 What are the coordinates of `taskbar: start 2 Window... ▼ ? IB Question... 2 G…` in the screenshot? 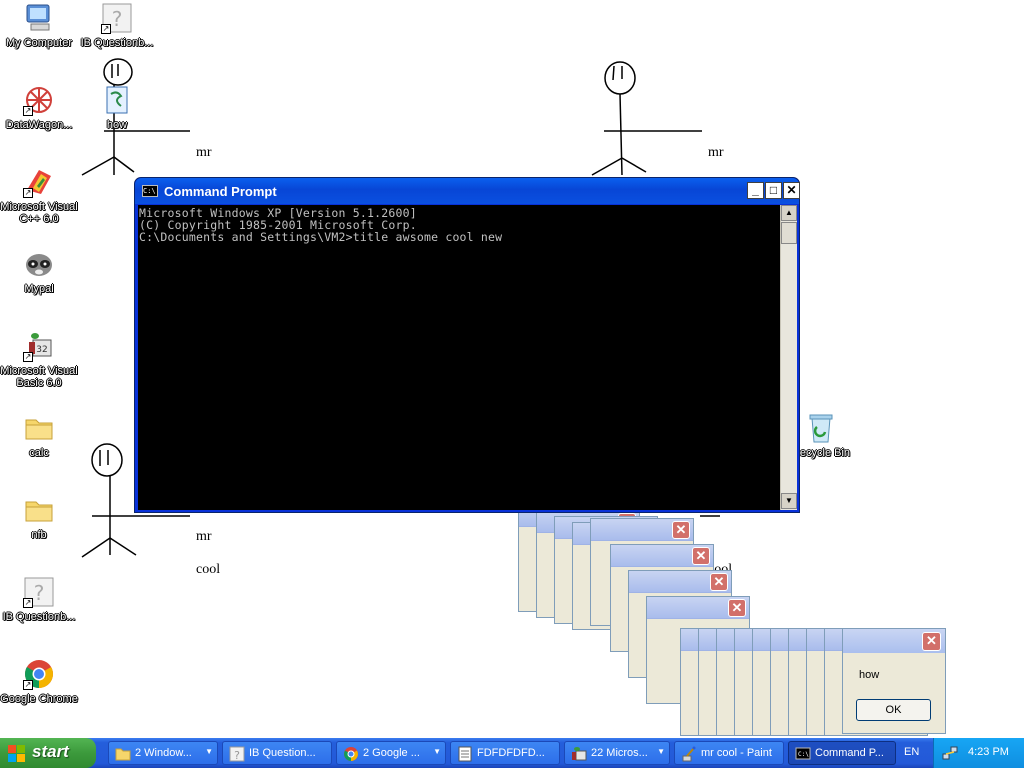 It's located at (512, 753).